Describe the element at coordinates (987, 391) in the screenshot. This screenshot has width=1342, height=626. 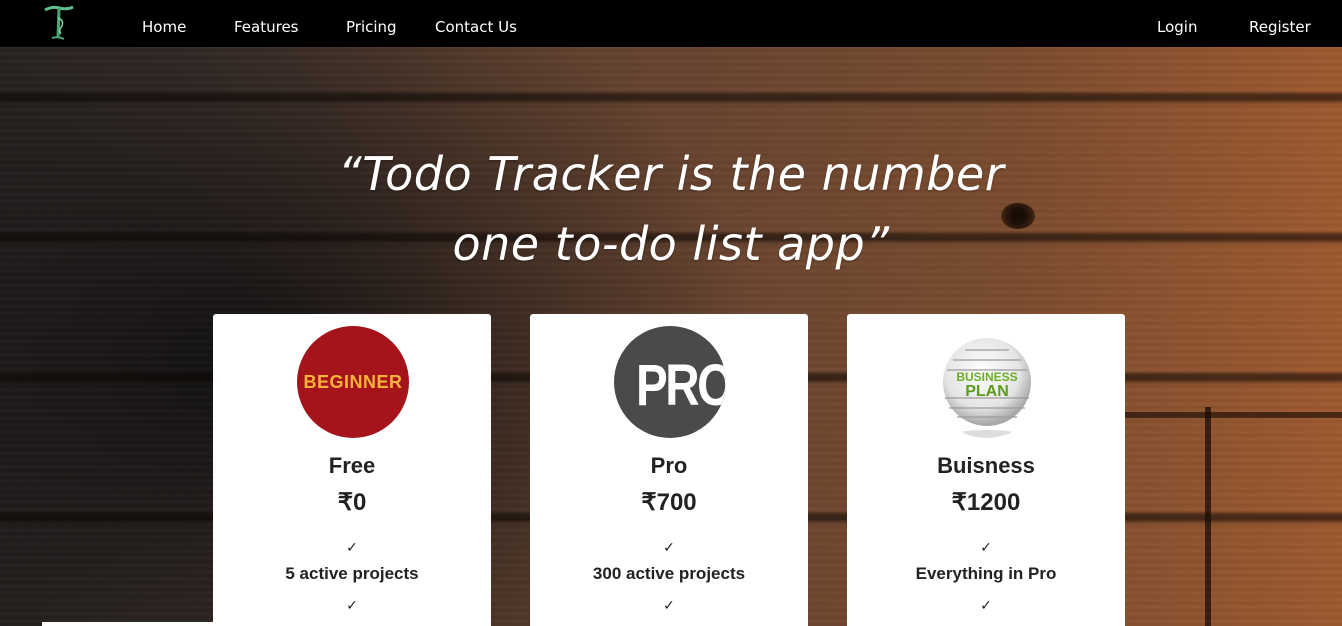
I see `svg-text: PLAN` at that location.